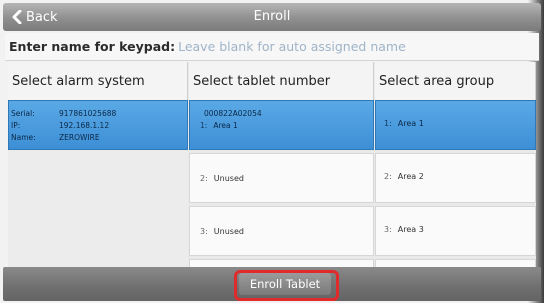 This screenshot has width=544, height=303. I want to click on tablet-area-line: 1: Area 1, so click(219, 125).